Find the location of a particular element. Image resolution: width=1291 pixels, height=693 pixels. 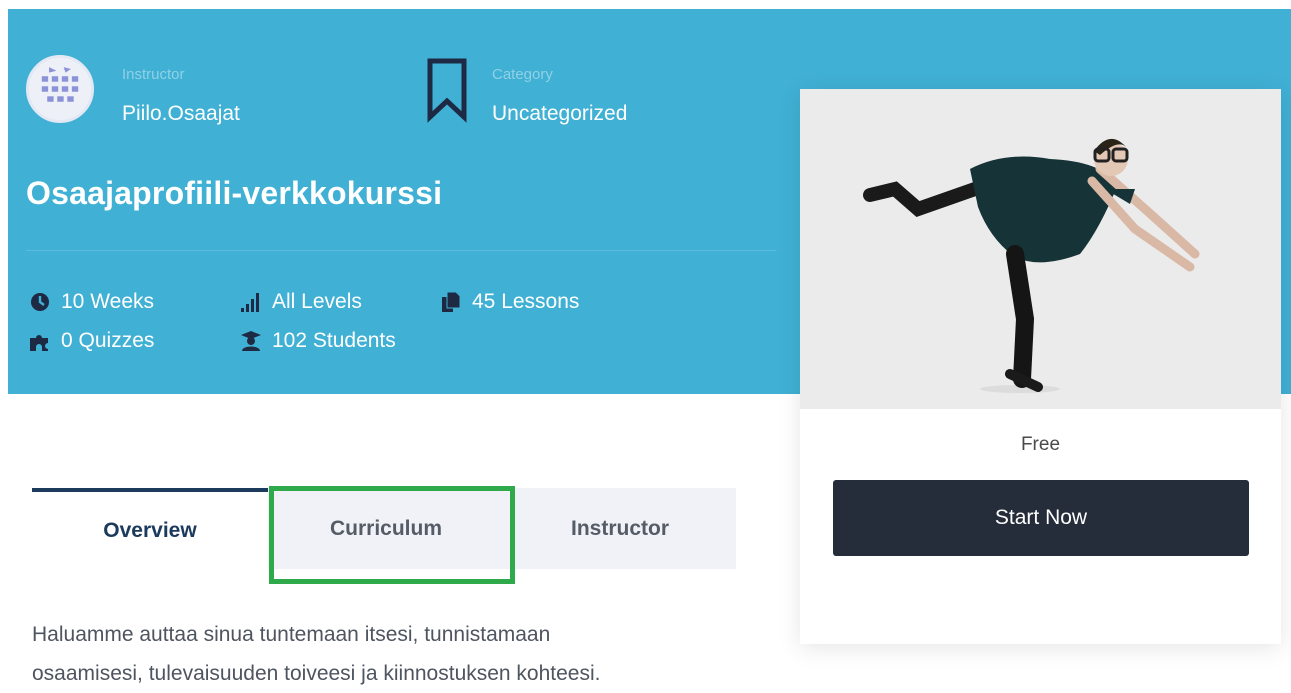

clock-icon is located at coordinates (40, 302).